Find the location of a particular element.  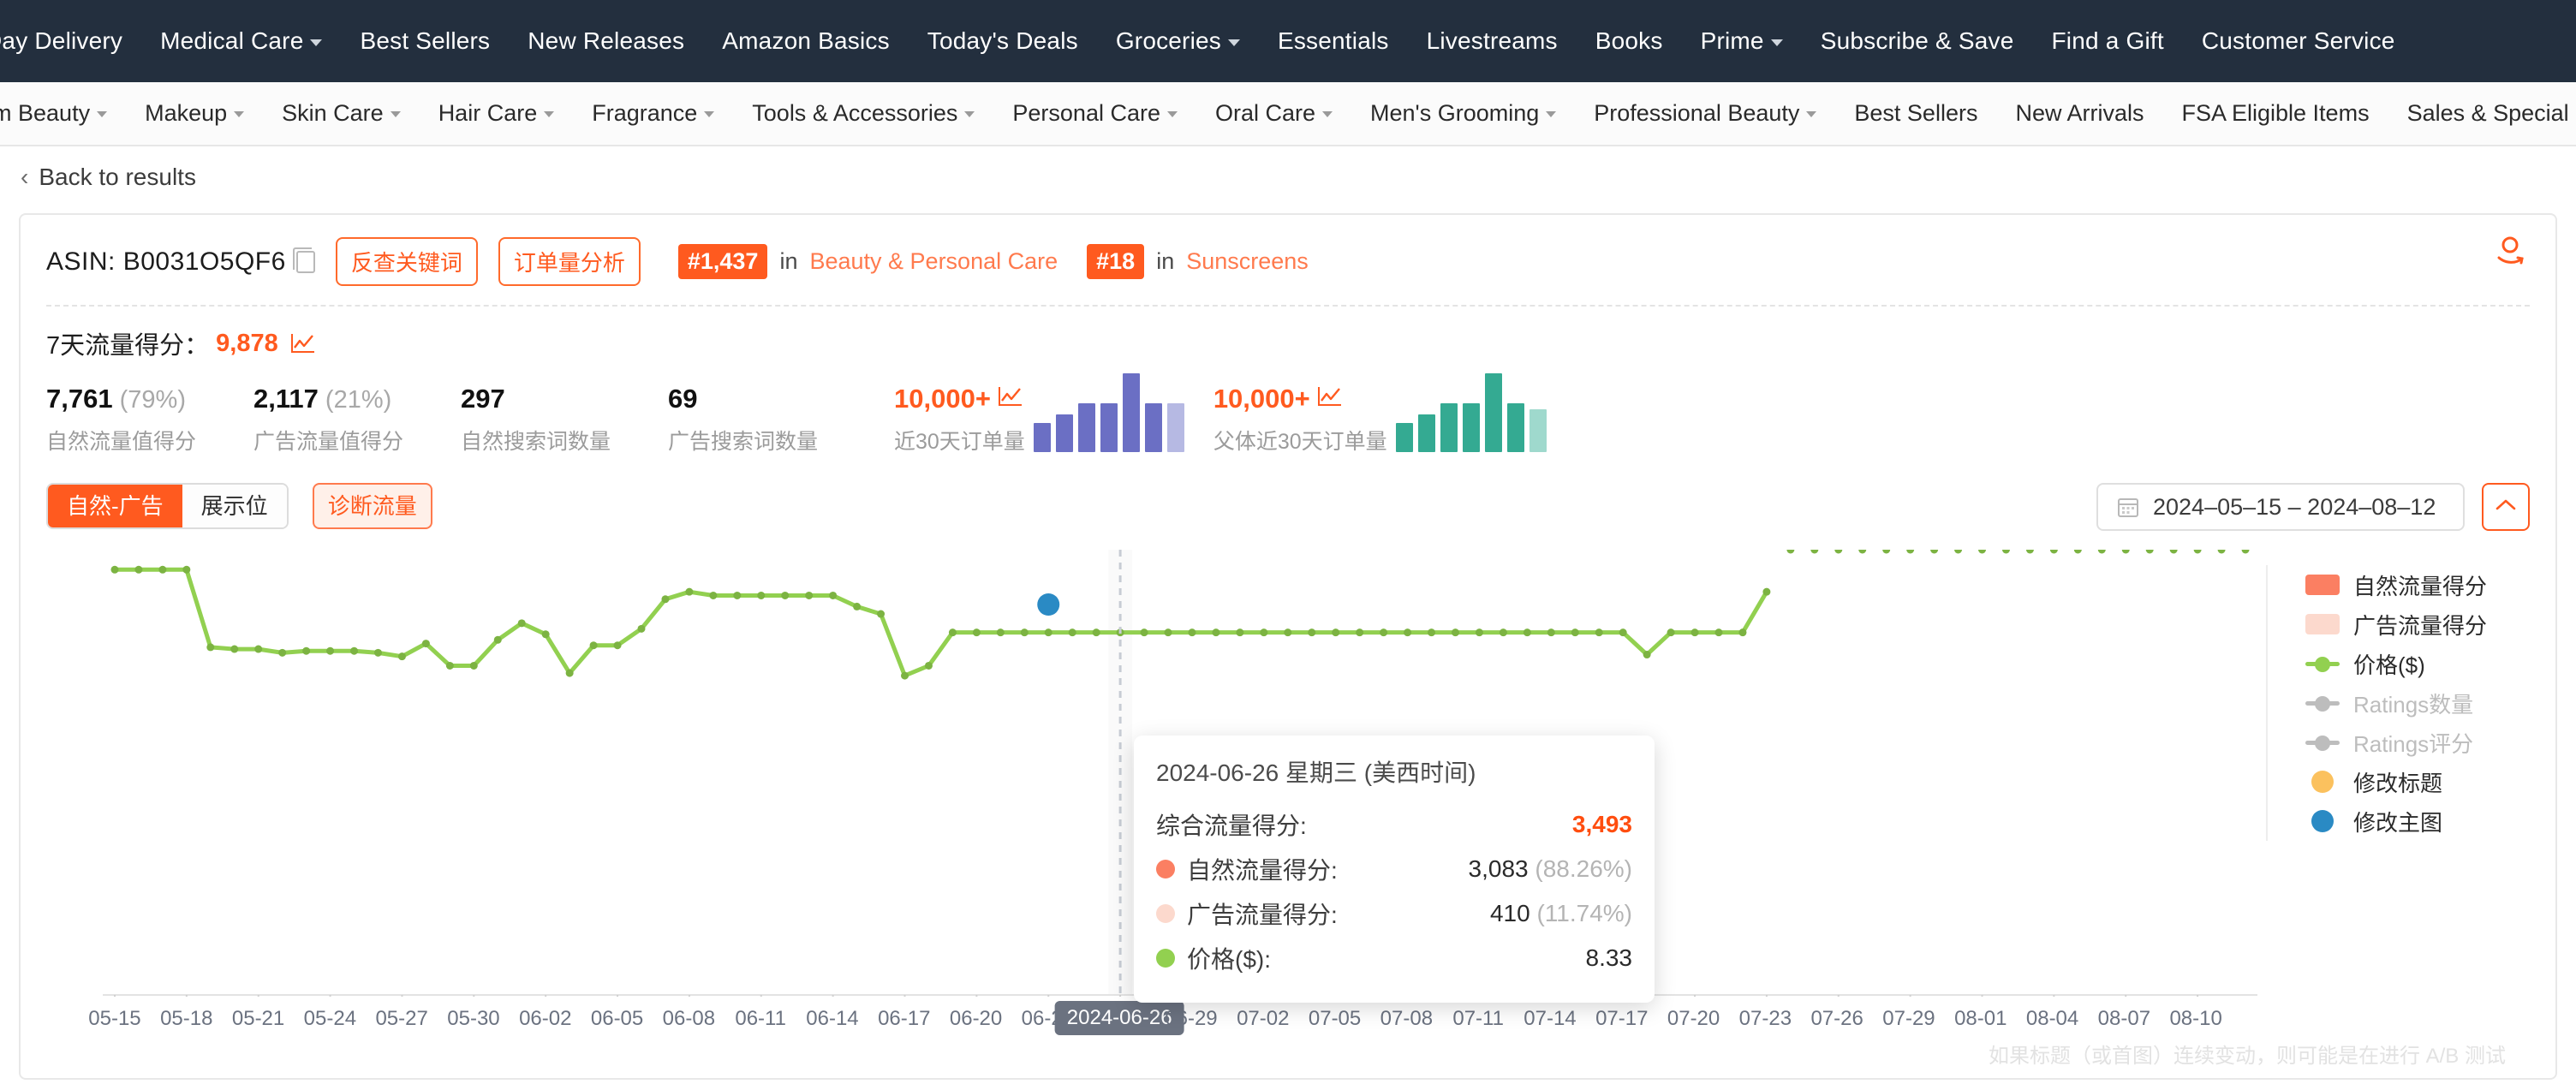

category-nav-item: Oral Care is located at coordinates (1273, 114).